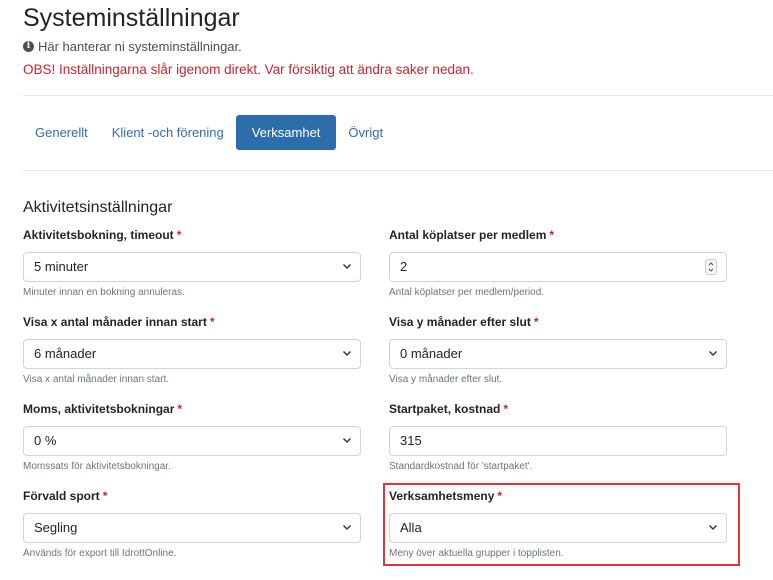  What do you see at coordinates (100, 553) in the screenshot?
I see `help-text: Används för export till IdrottOnline.` at bounding box center [100, 553].